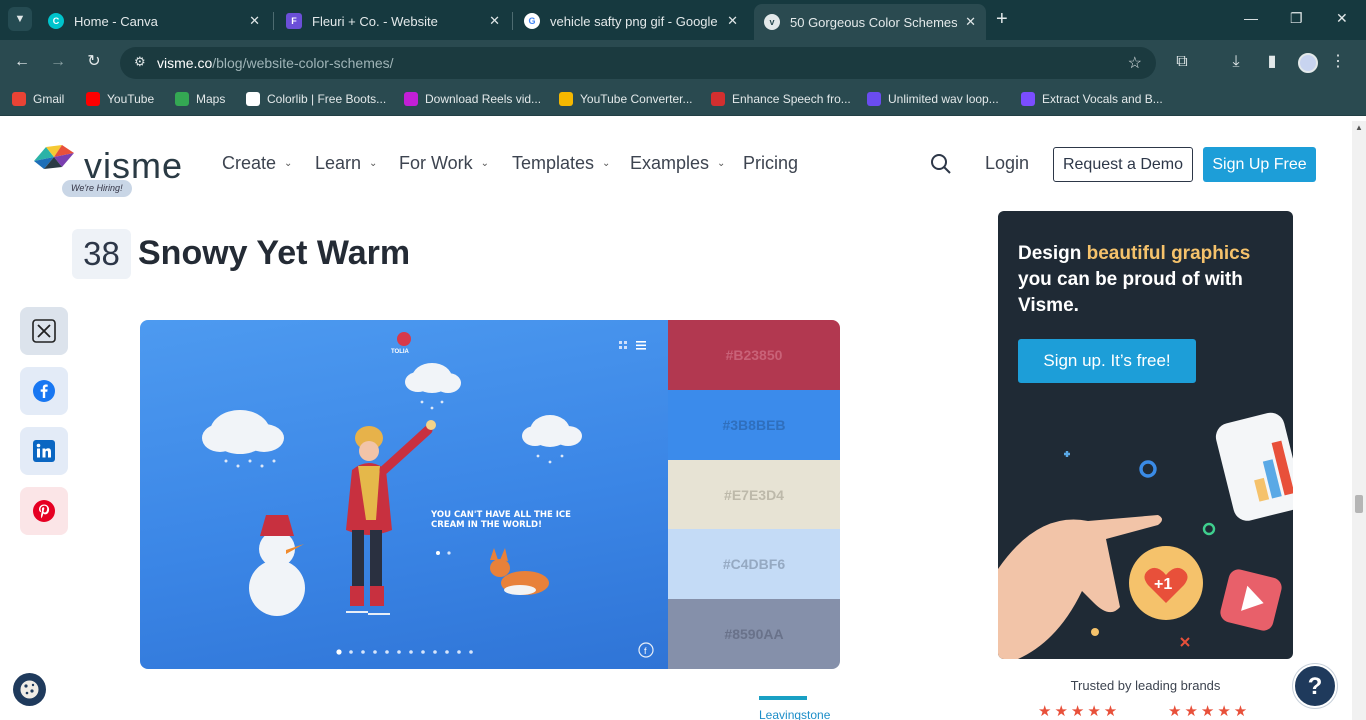 This screenshot has width=1366, height=720. Describe the element at coordinates (645, 651) in the screenshot. I see `svg-text: f` at that location.